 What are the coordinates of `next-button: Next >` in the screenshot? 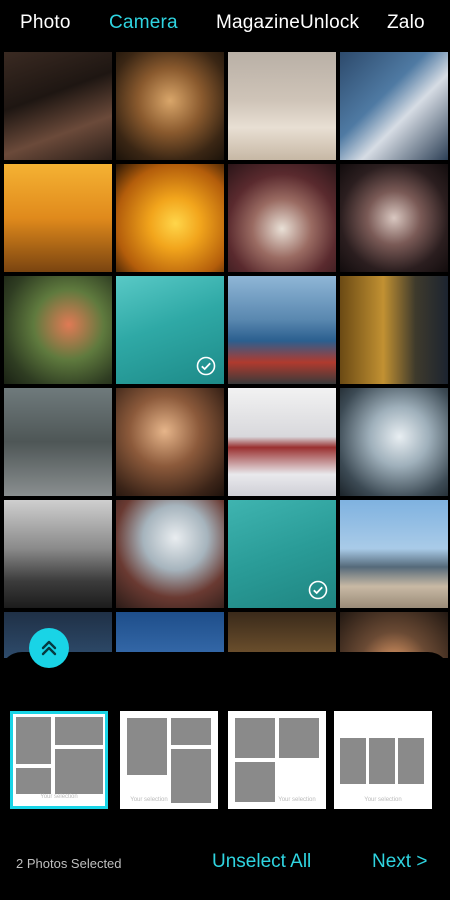 It's located at (399, 862).